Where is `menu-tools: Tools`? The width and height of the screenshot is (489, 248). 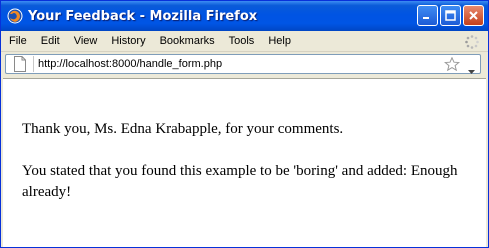 menu-tools: Tools is located at coordinates (242, 41).